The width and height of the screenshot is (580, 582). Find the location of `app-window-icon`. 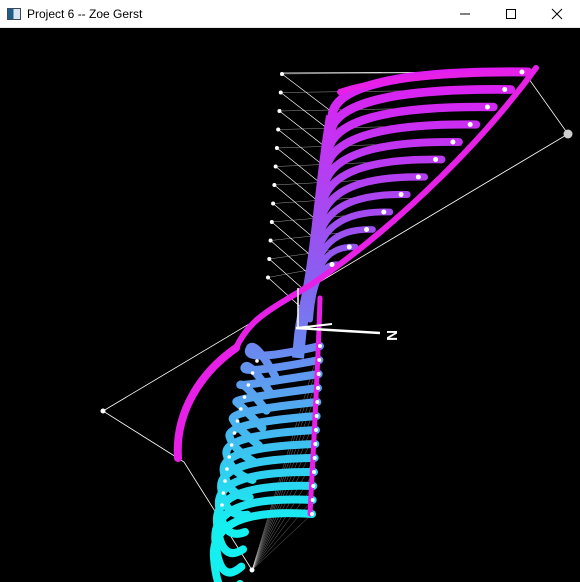

app-window-icon is located at coordinates (14, 13).